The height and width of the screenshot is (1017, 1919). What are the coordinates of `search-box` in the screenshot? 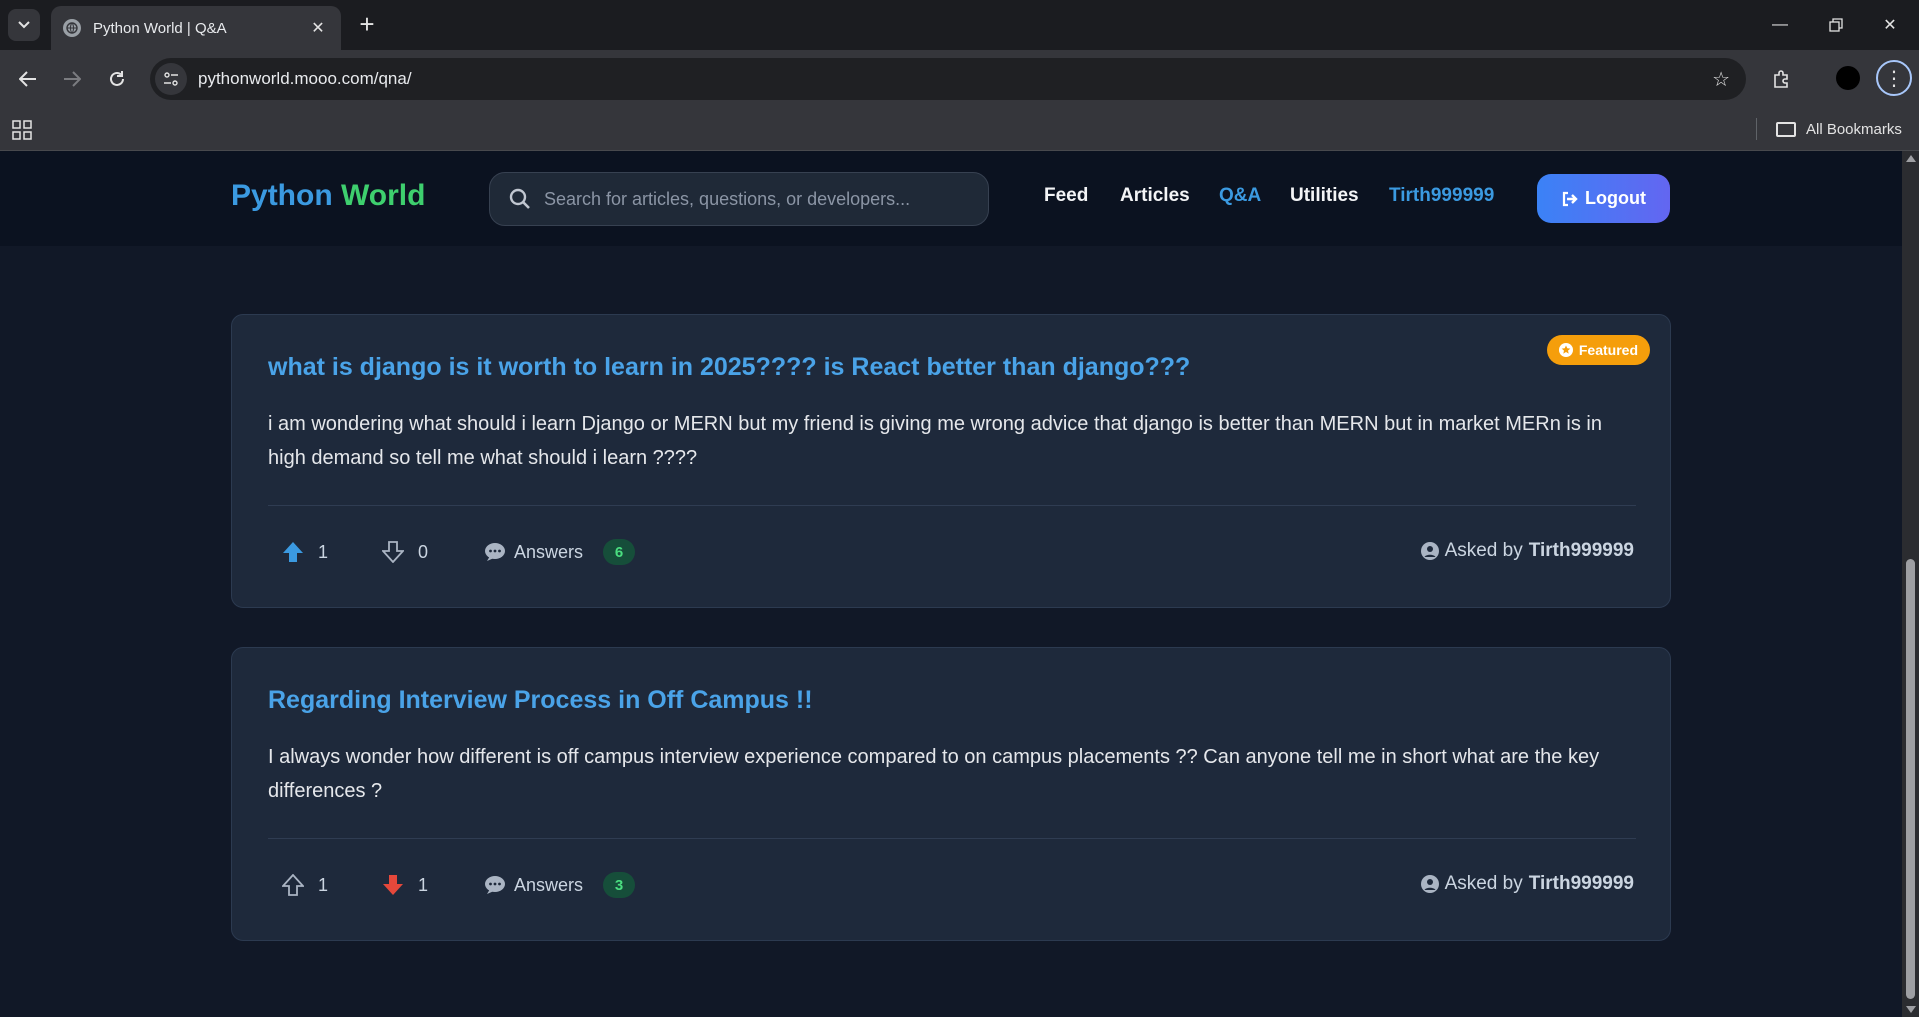 It's located at (739, 199).